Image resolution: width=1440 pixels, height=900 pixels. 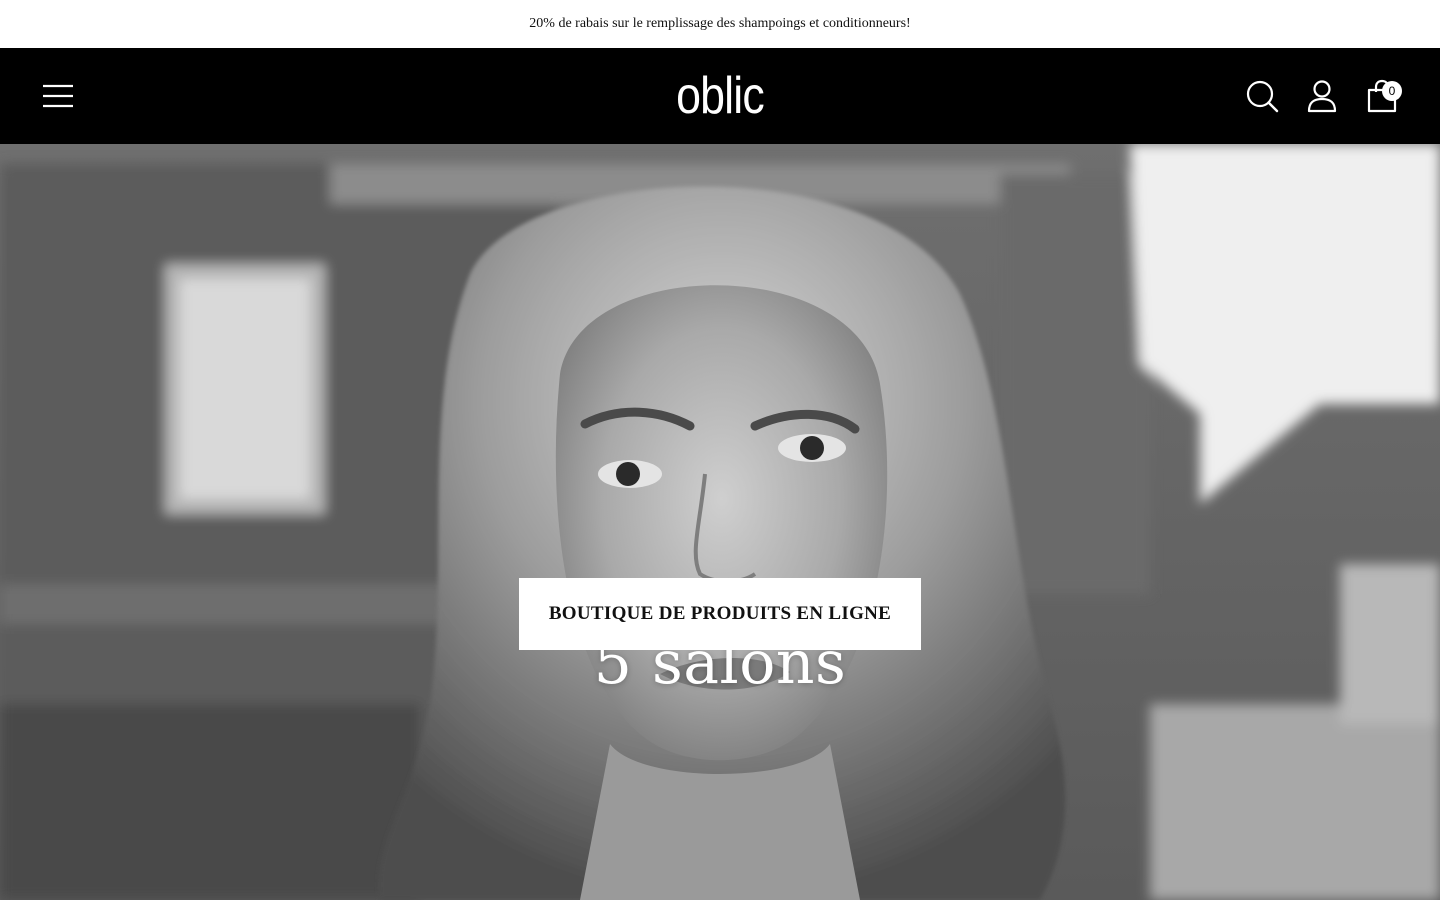 I want to click on shop-online-button: BOUTIQUE DE PRODUITS EN LIGNE, so click(x=720, y=614).